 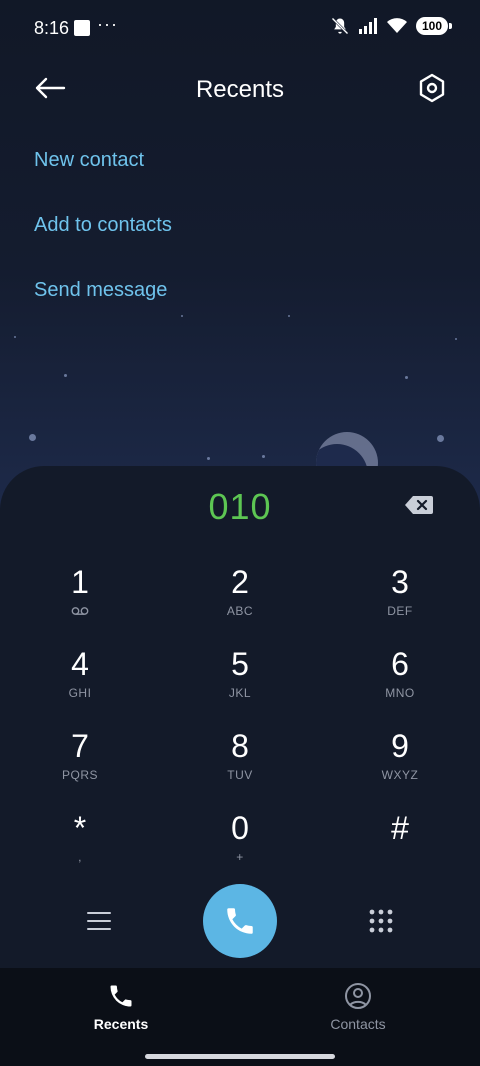 I want to click on keypad-toggle-button, so click(x=381, y=921).